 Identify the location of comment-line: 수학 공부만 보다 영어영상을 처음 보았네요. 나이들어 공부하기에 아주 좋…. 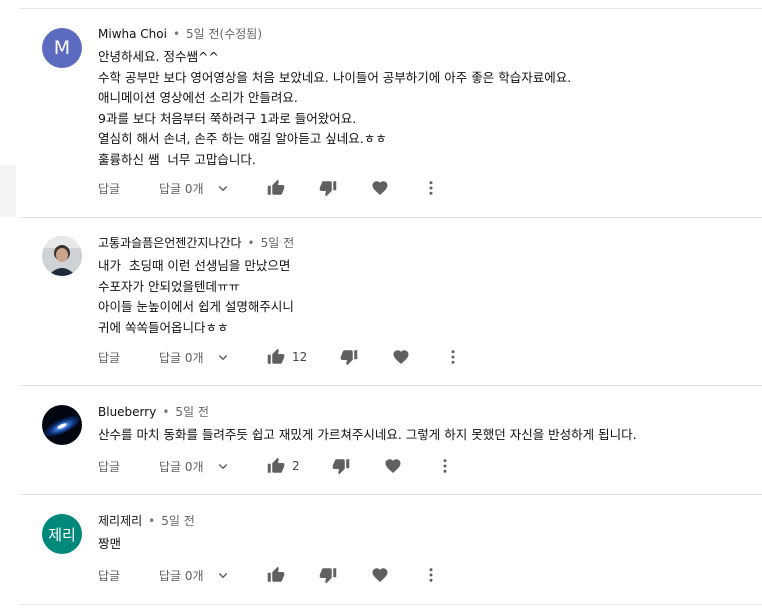
(335, 77).